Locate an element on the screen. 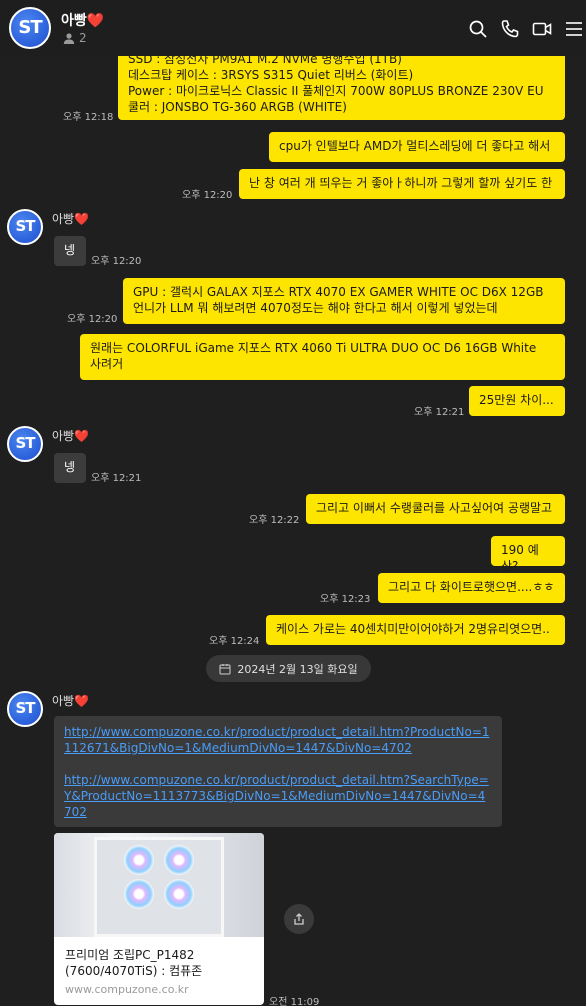 The image size is (586, 1006). search-button is located at coordinates (478, 29).